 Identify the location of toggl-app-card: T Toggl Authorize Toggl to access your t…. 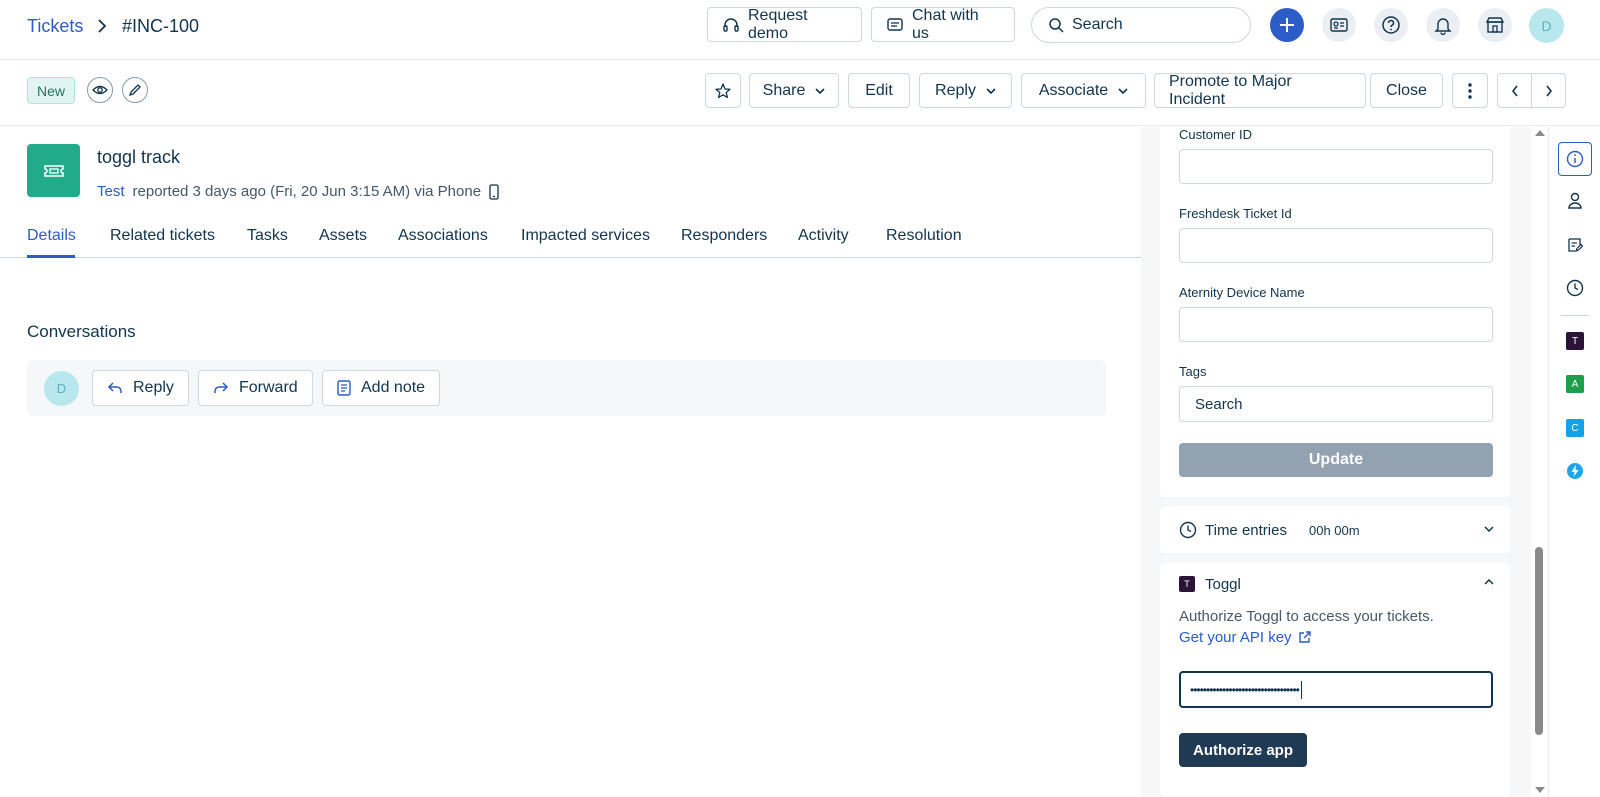
(1335, 680).